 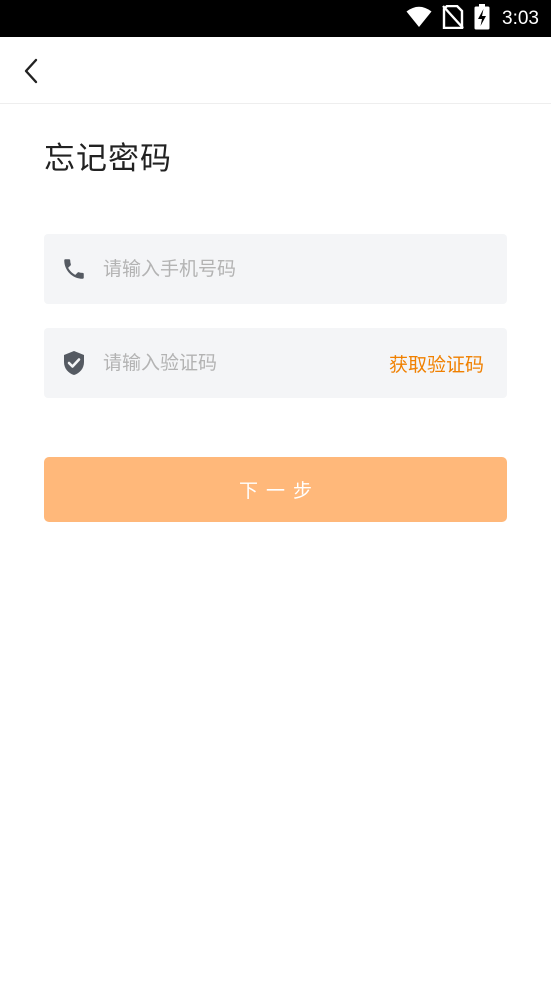 What do you see at coordinates (419, 19) in the screenshot?
I see `wifi-icon` at bounding box center [419, 19].